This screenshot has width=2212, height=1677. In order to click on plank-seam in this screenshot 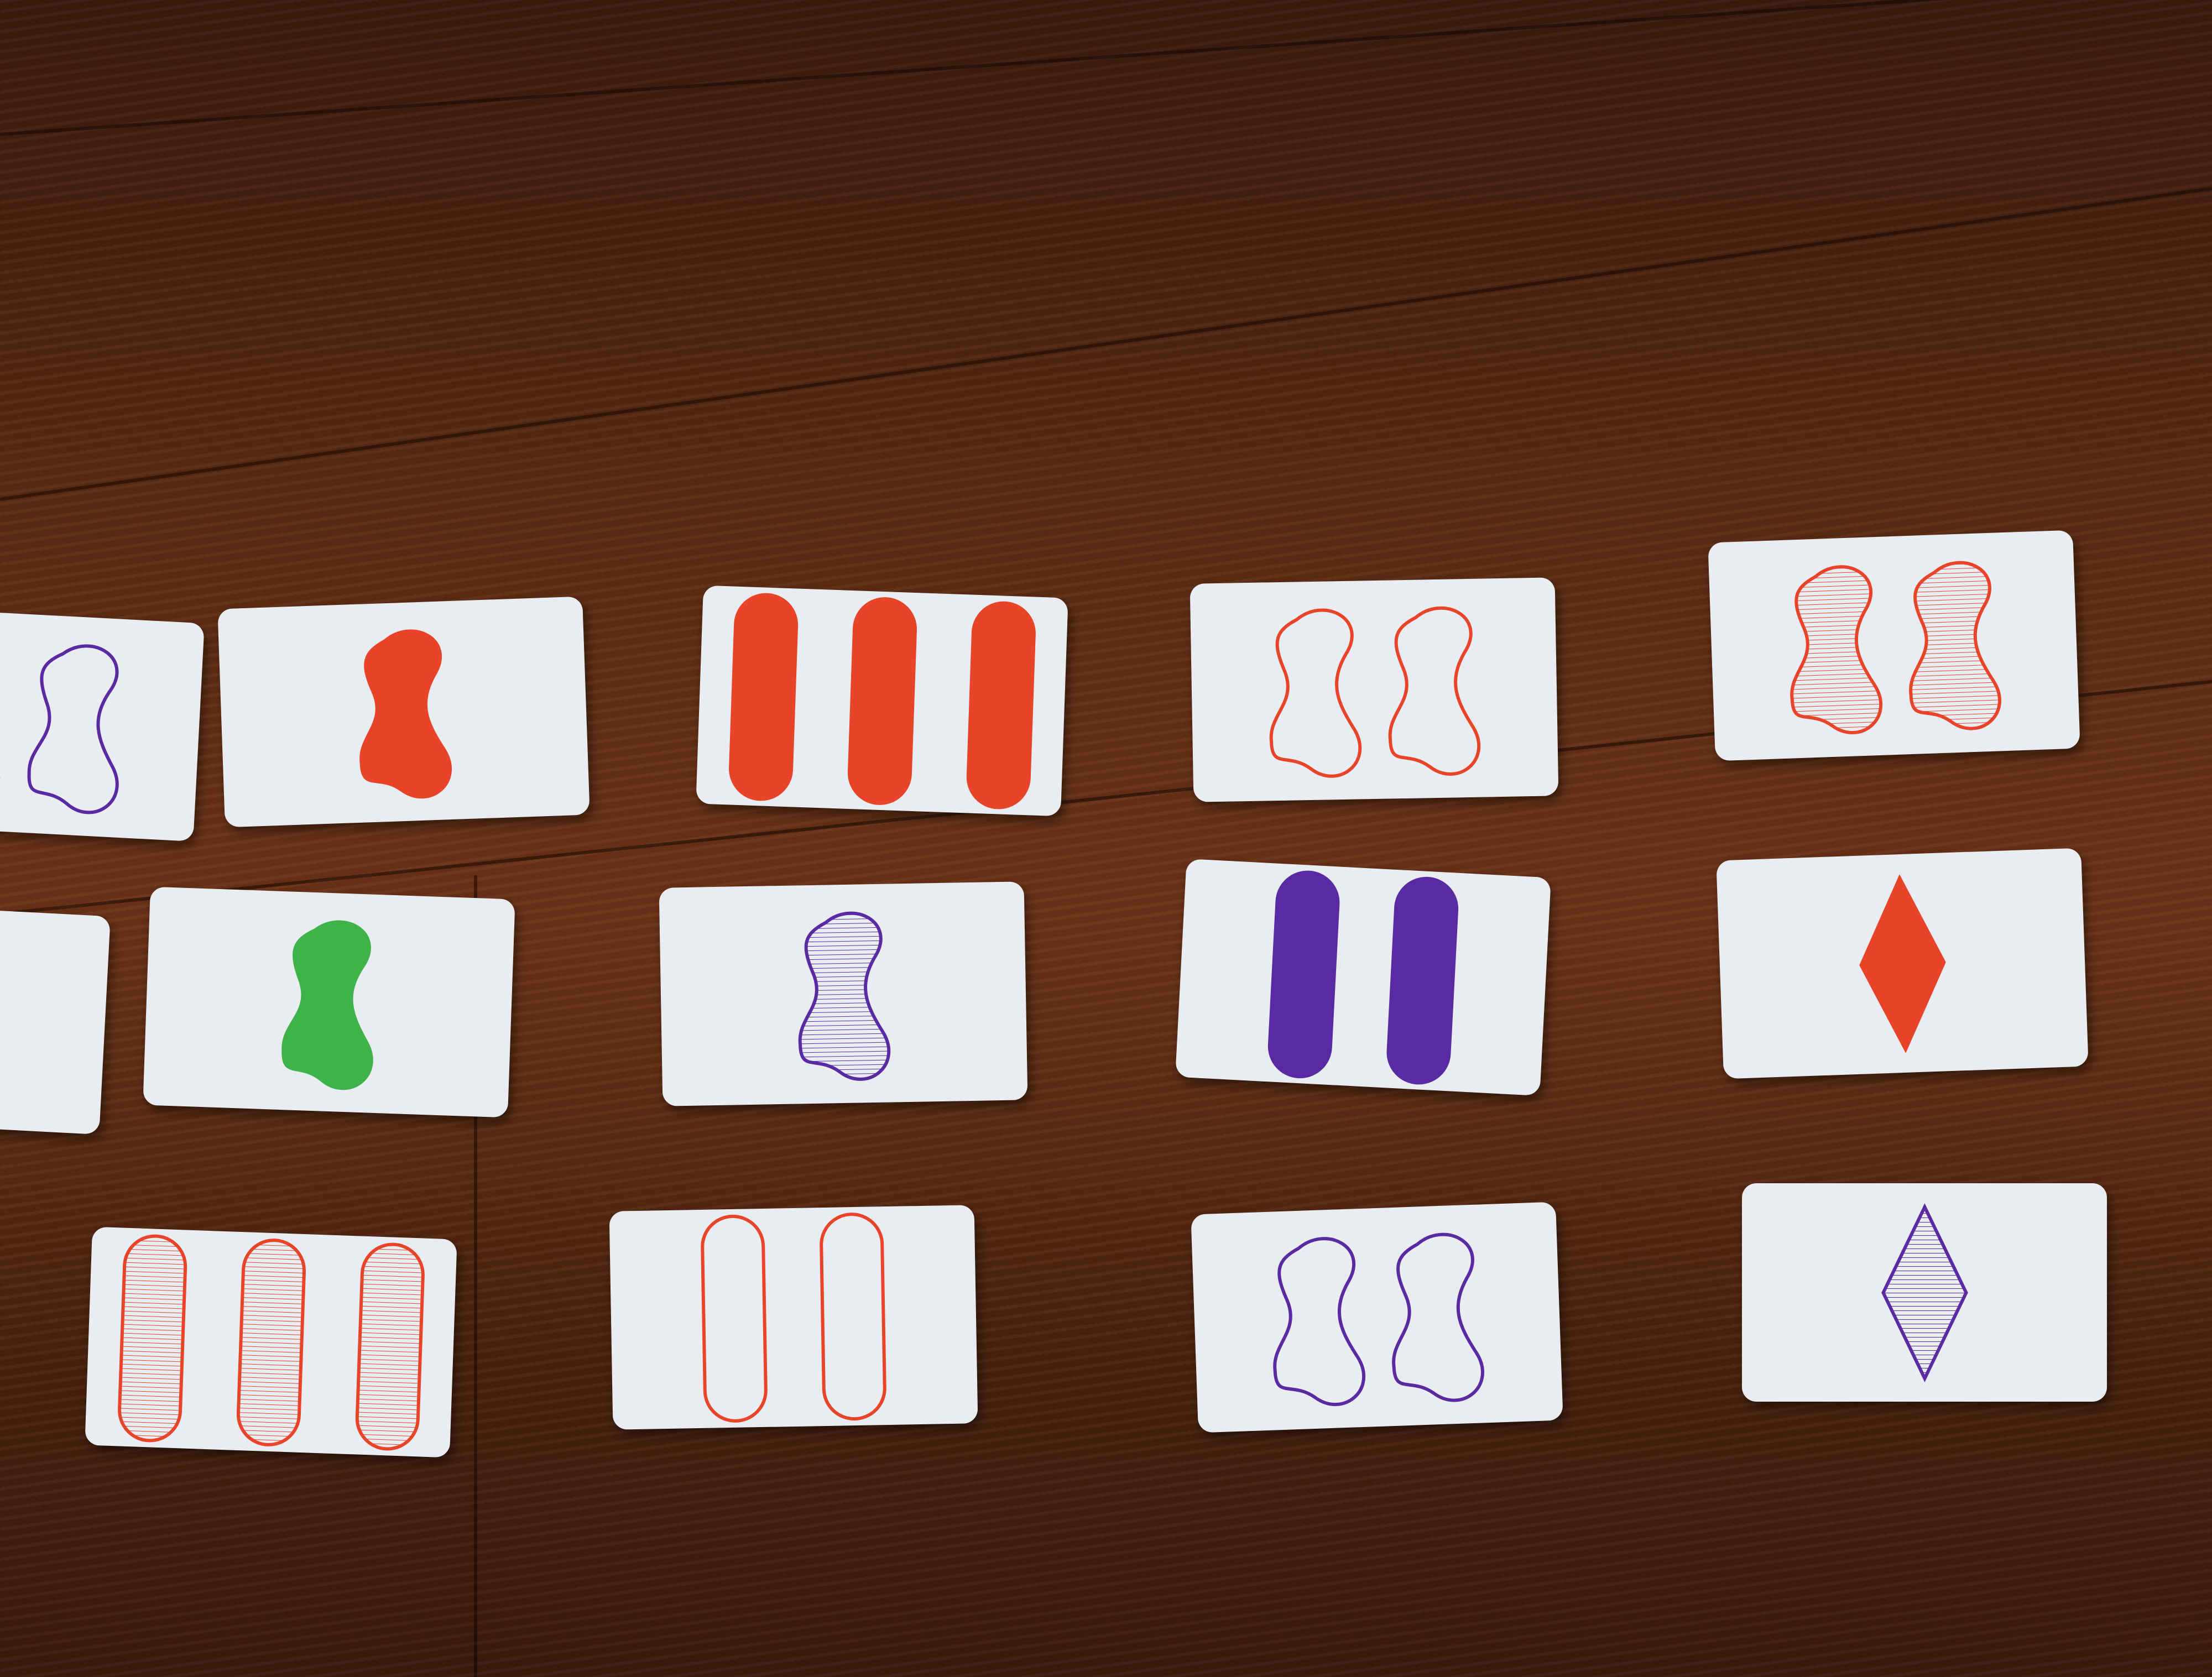, I will do `click(1106, 68)`.